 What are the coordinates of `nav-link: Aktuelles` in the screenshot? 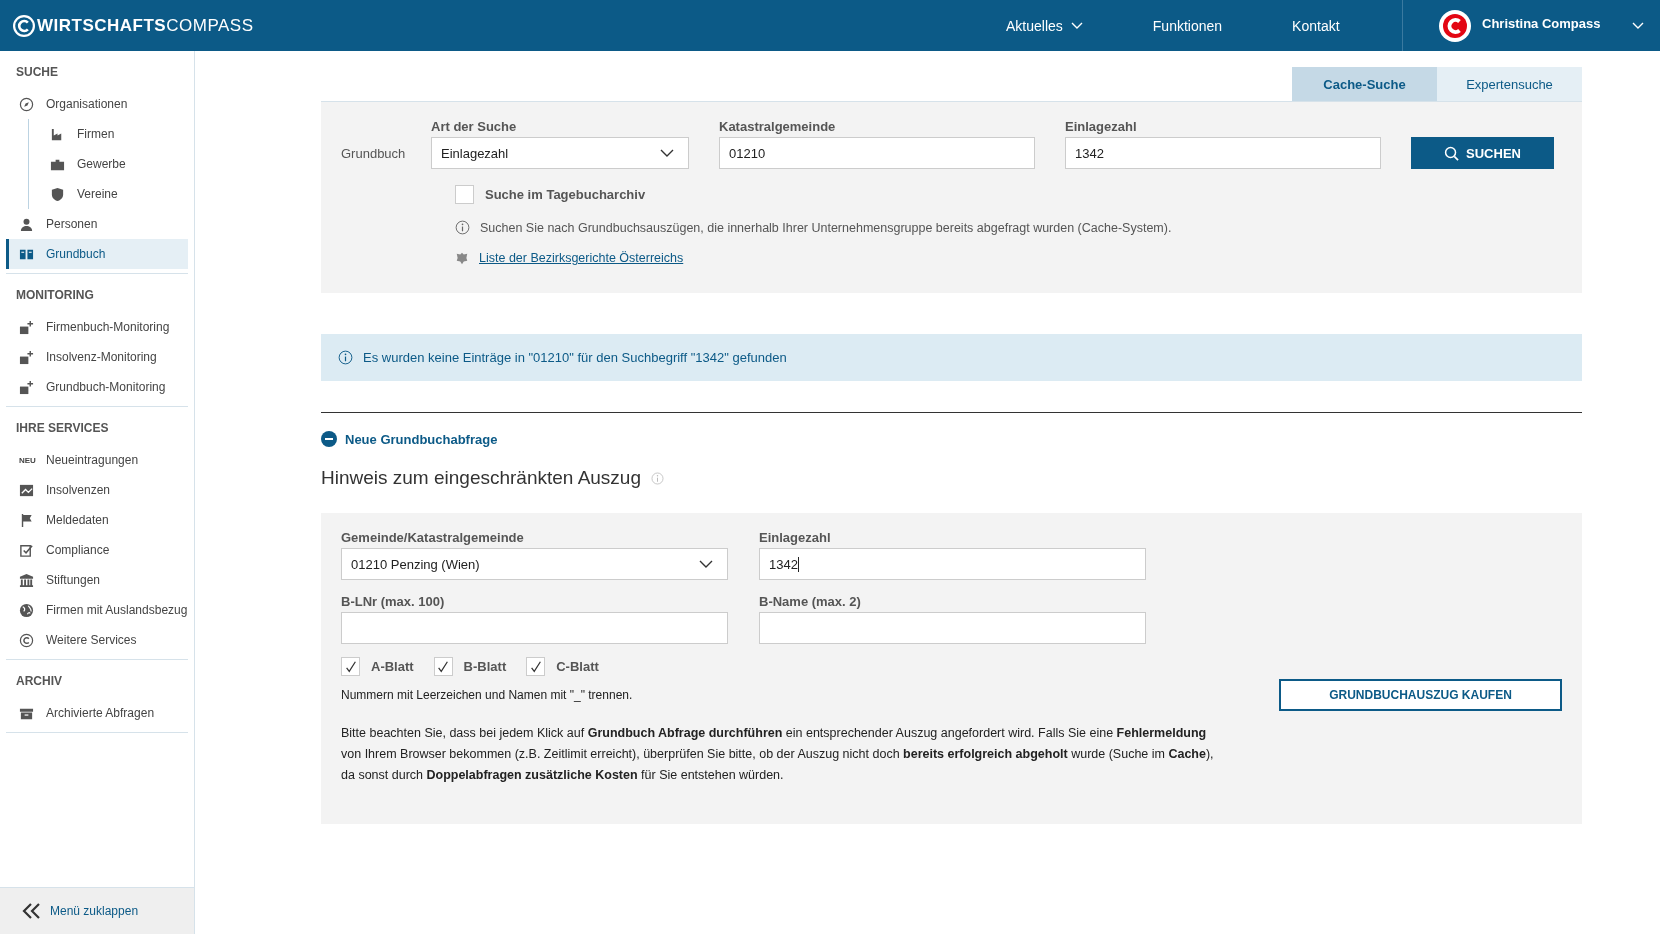 It's located at (1015, 25).